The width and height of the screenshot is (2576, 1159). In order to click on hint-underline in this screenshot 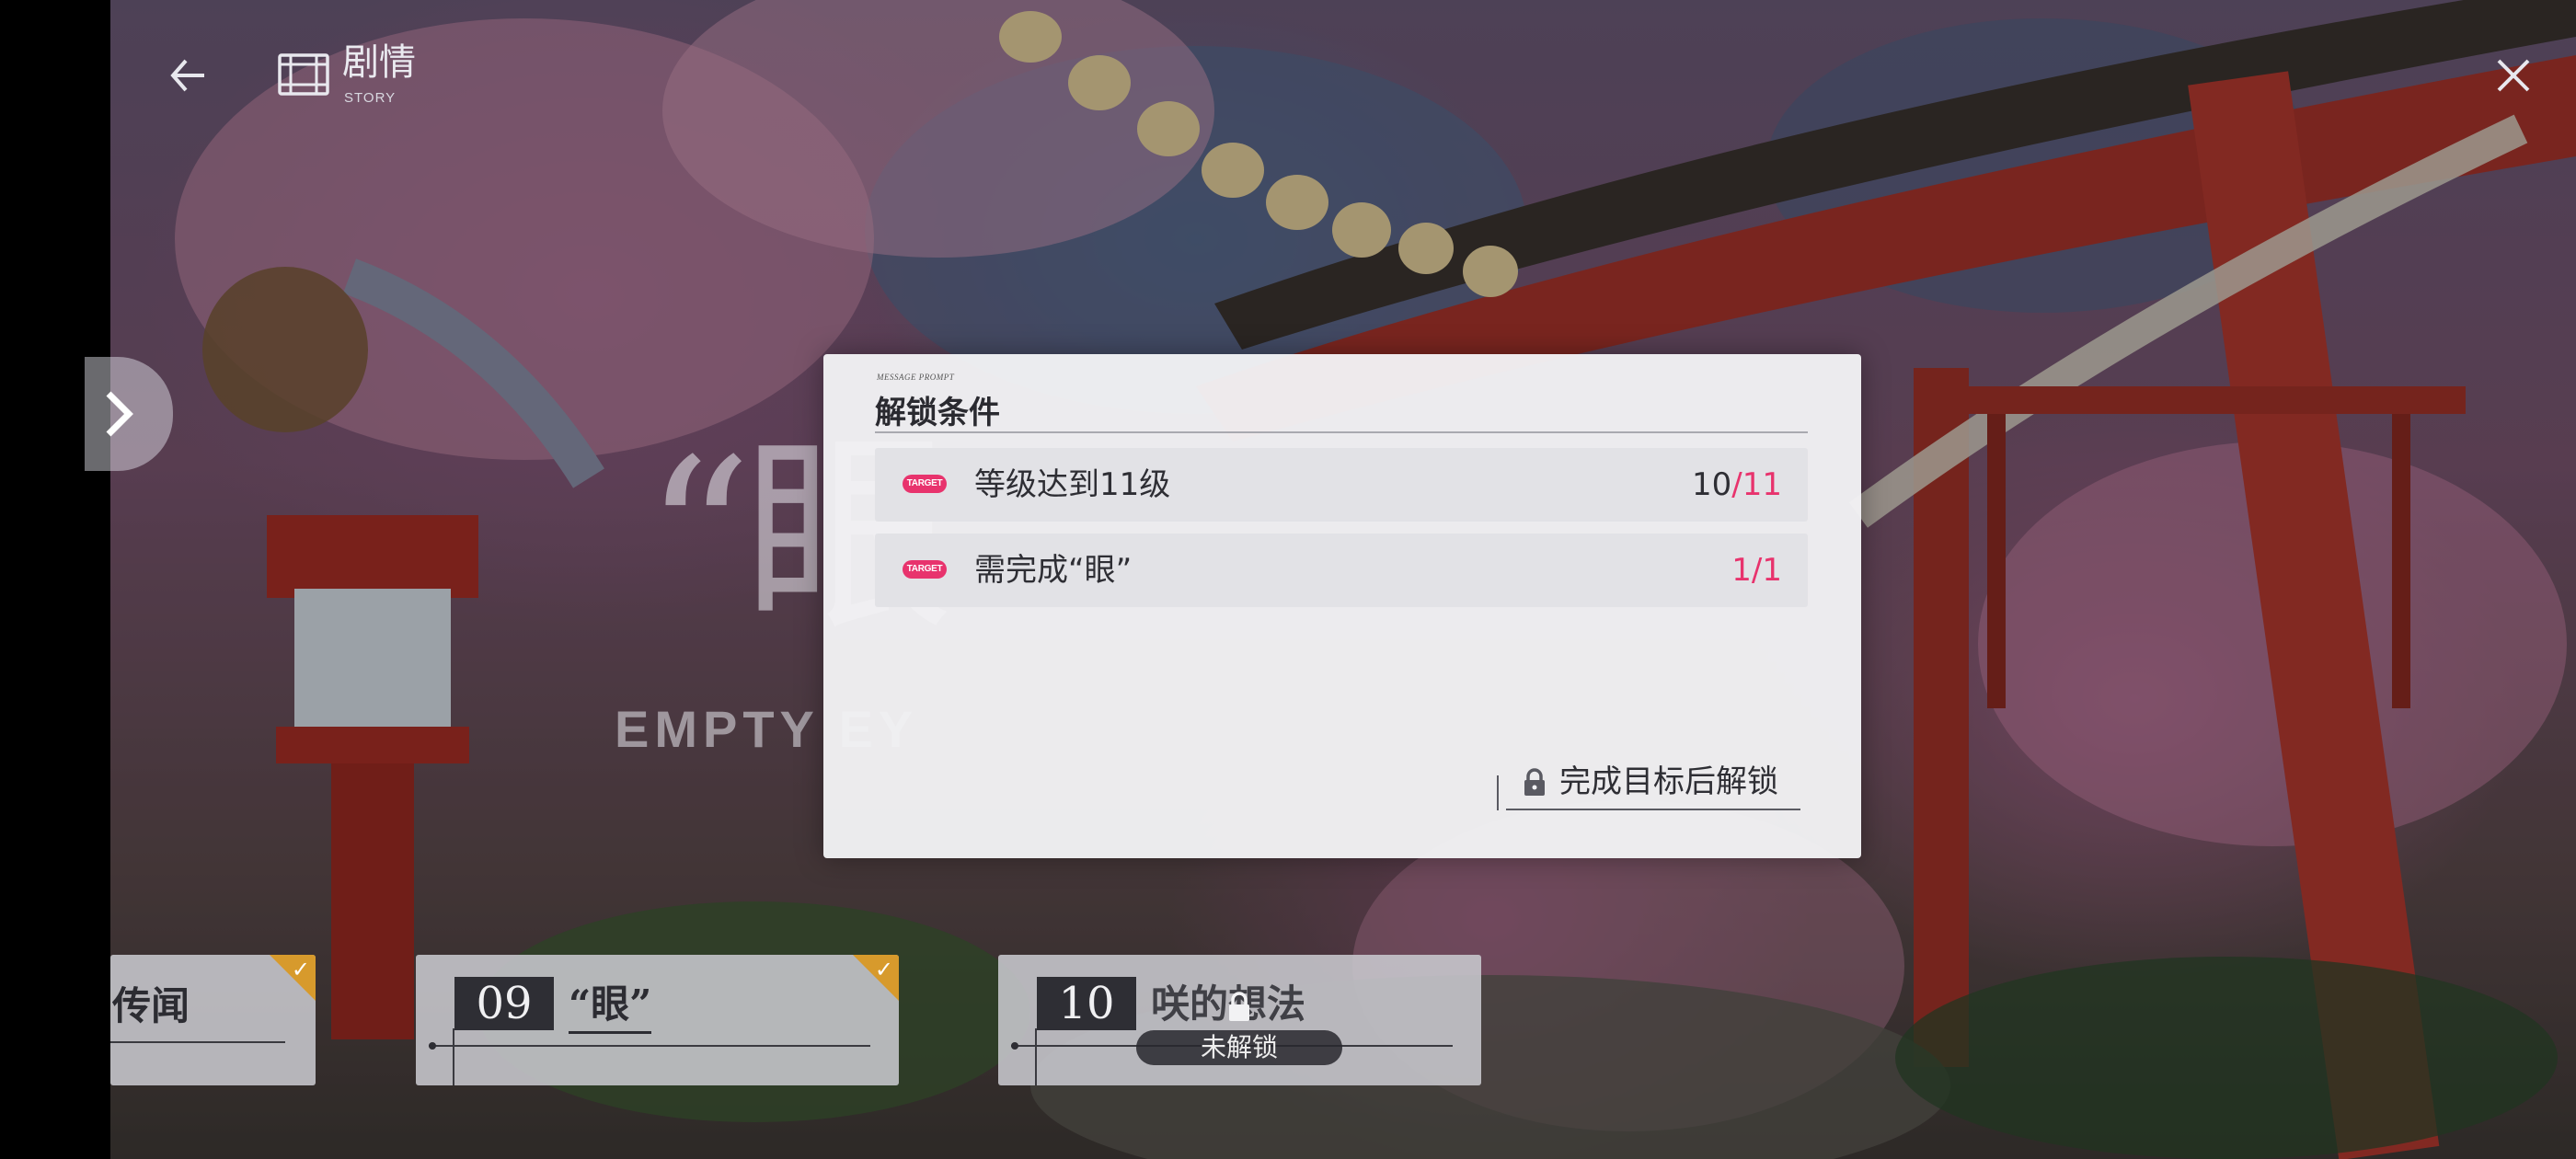, I will do `click(1653, 809)`.